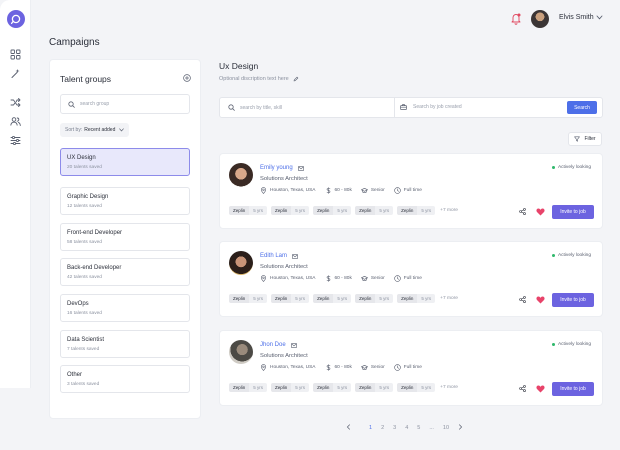 The width and height of the screenshot is (620, 450). Describe the element at coordinates (406, 428) in the screenshot. I see `page-4: 4` at that location.